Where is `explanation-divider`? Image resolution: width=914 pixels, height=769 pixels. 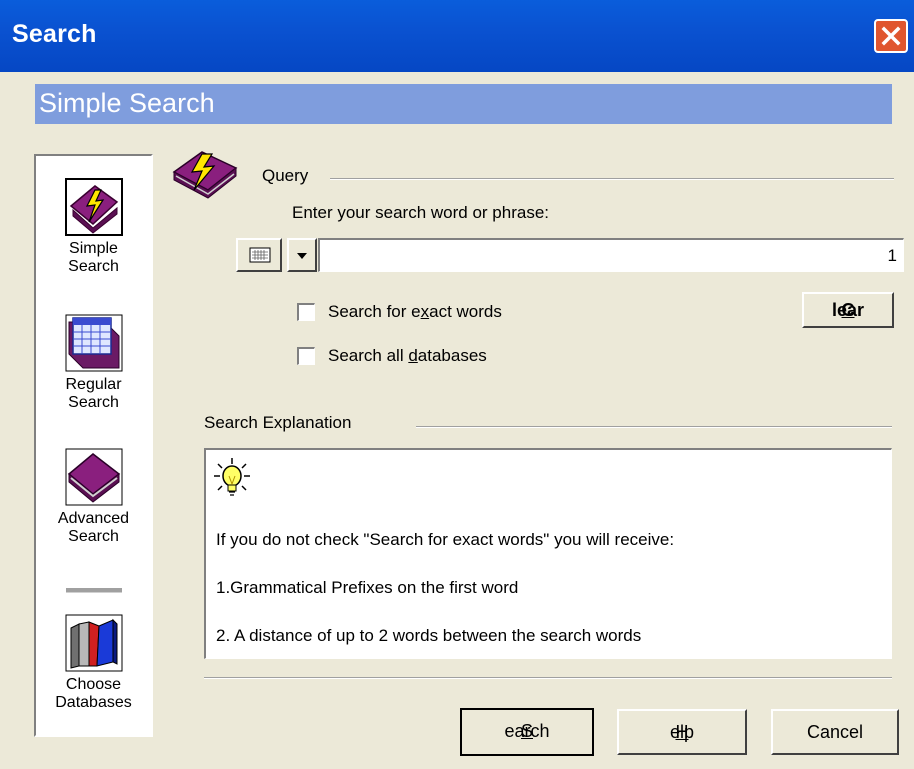
explanation-divider is located at coordinates (654, 427).